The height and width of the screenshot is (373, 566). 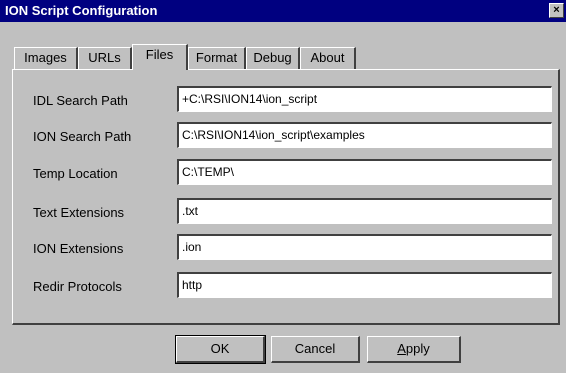 What do you see at coordinates (77, 286) in the screenshot?
I see `redir-protocols-label: Redir Protocols` at bounding box center [77, 286].